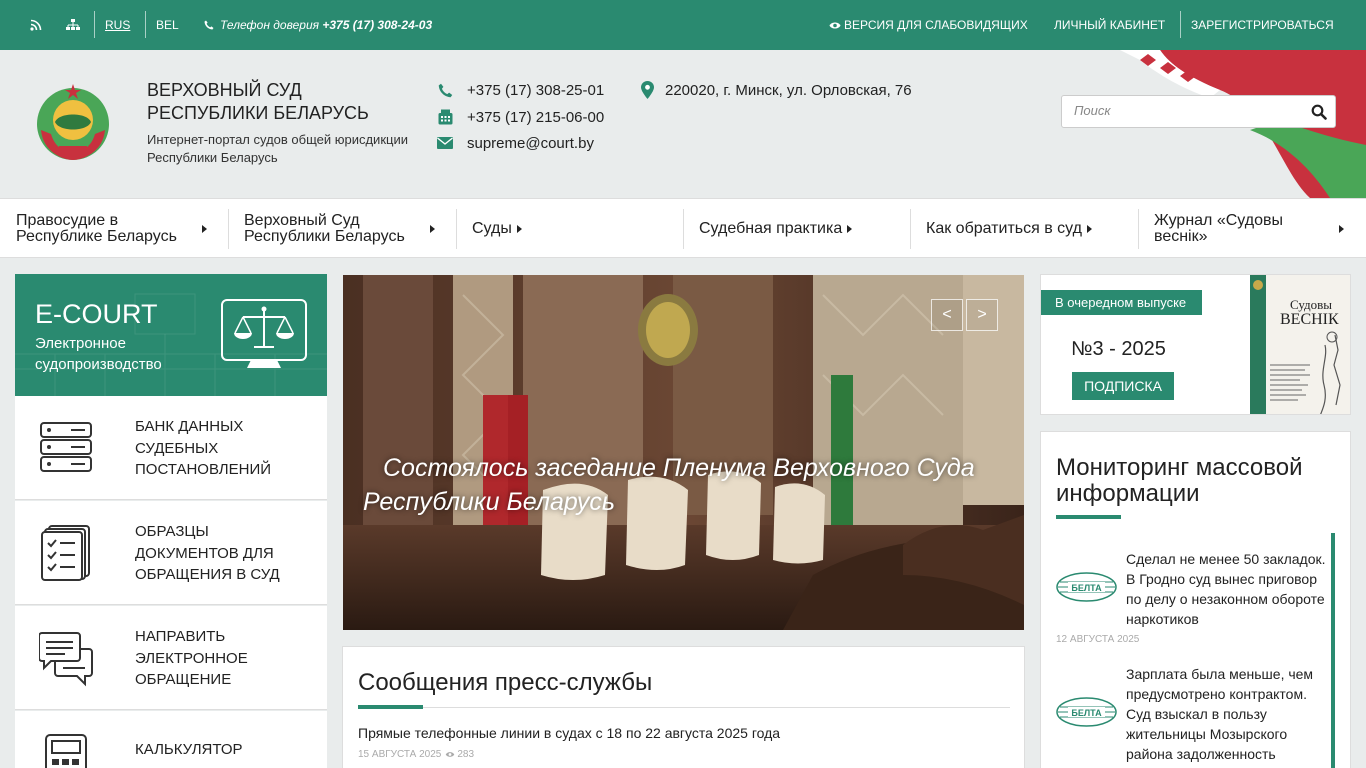 The image size is (1366, 768). What do you see at coordinates (1309, 319) in the screenshot?
I see `journal-cover-title-line2: ВЕСНІК` at bounding box center [1309, 319].